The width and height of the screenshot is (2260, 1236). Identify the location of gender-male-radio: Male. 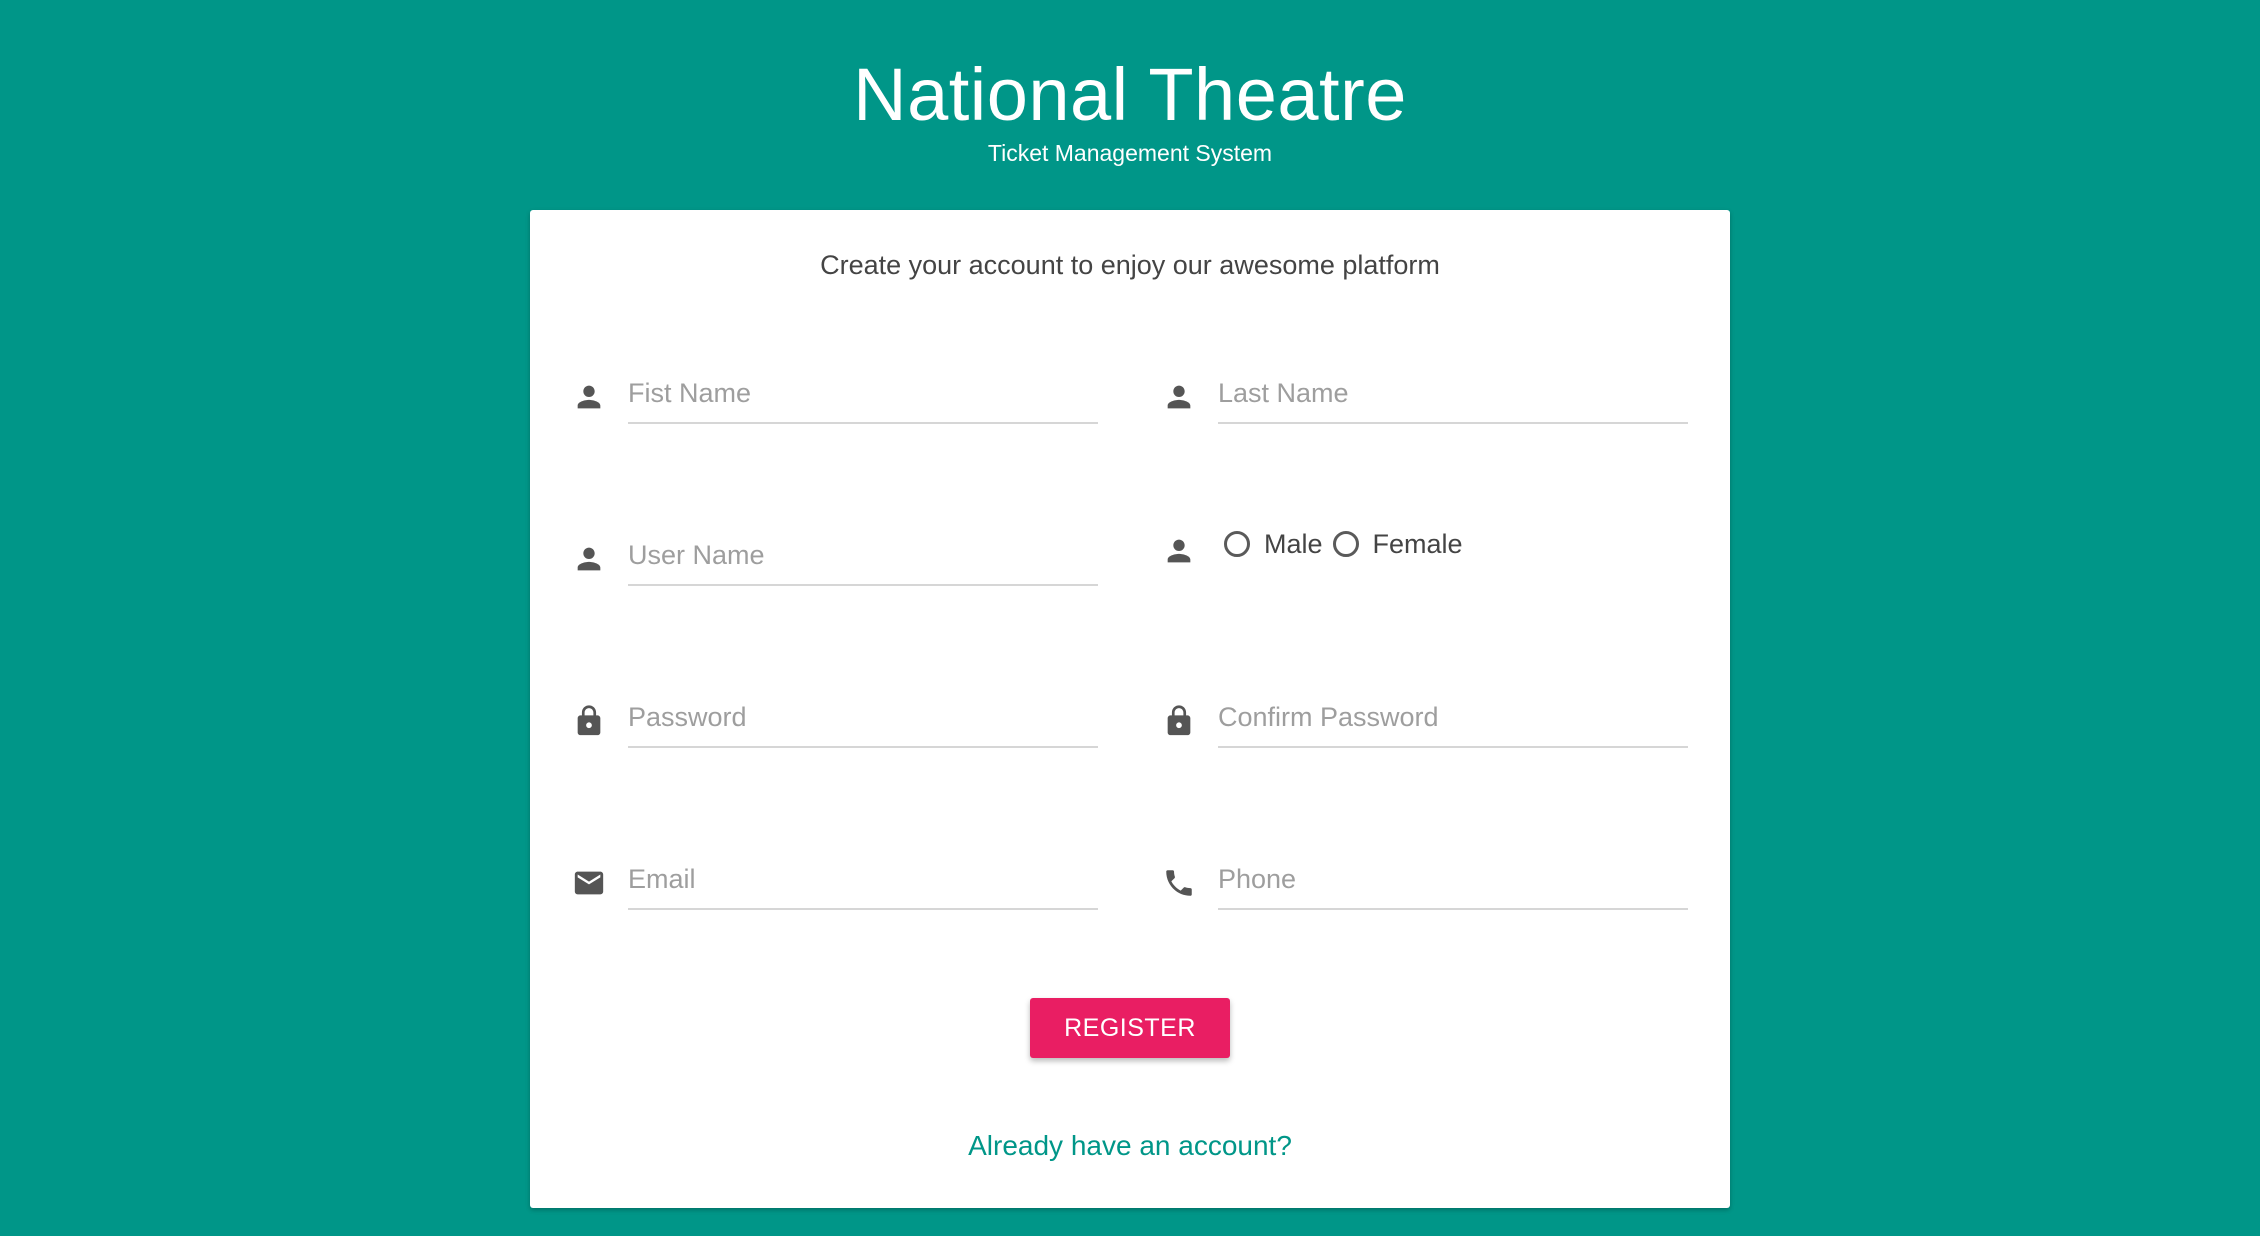
(1273, 544).